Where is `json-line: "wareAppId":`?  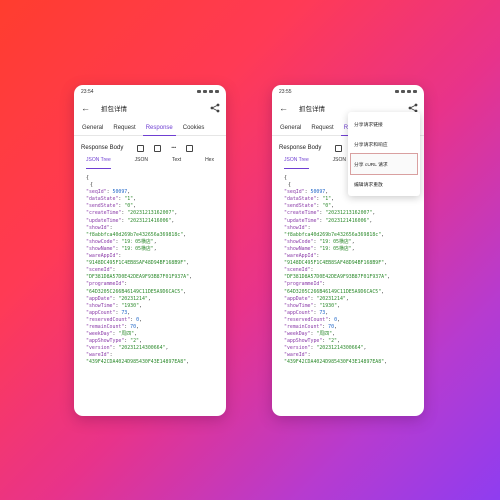
json-line: "wareAppId": is located at coordinates (104, 256).